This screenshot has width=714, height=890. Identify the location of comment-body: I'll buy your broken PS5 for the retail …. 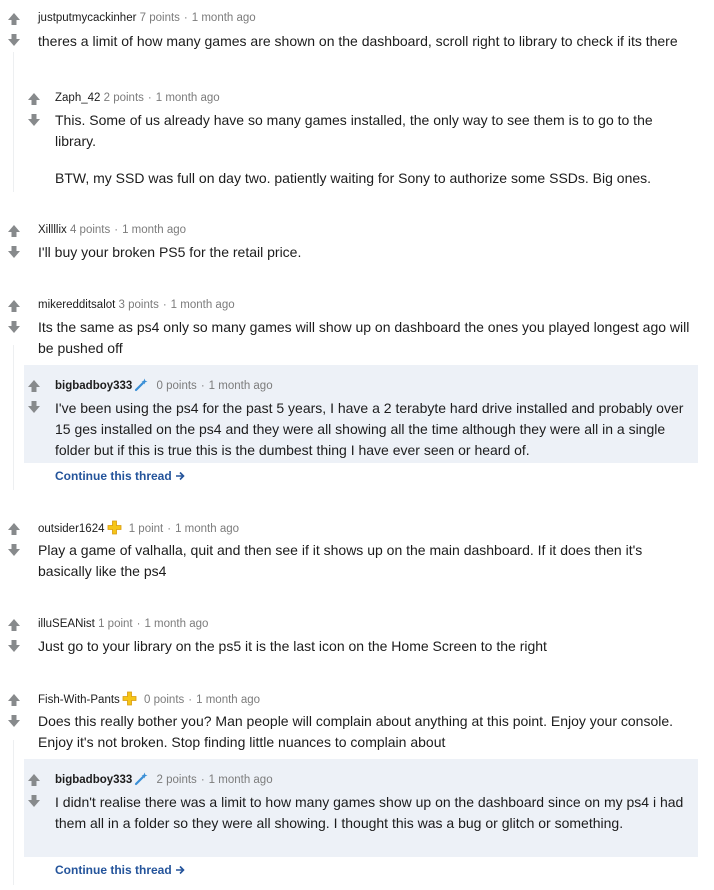
(368, 252).